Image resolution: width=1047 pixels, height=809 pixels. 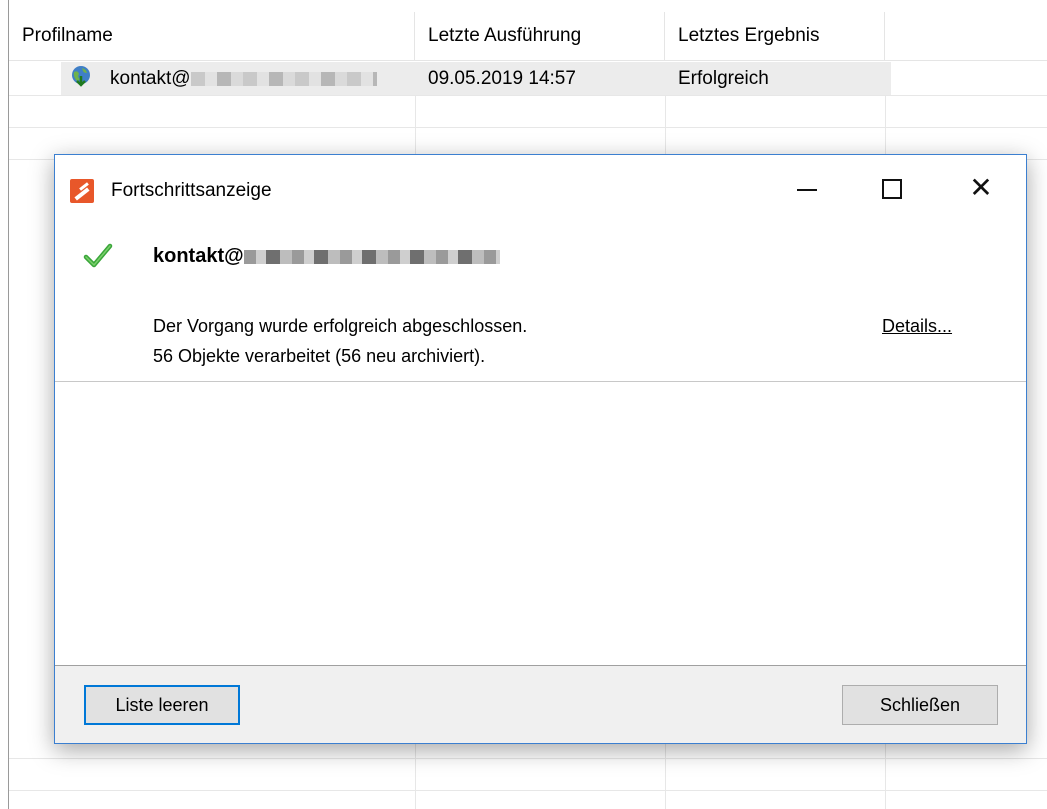 What do you see at coordinates (723, 78) in the screenshot?
I see `row-last-result: Erfolgreich` at bounding box center [723, 78].